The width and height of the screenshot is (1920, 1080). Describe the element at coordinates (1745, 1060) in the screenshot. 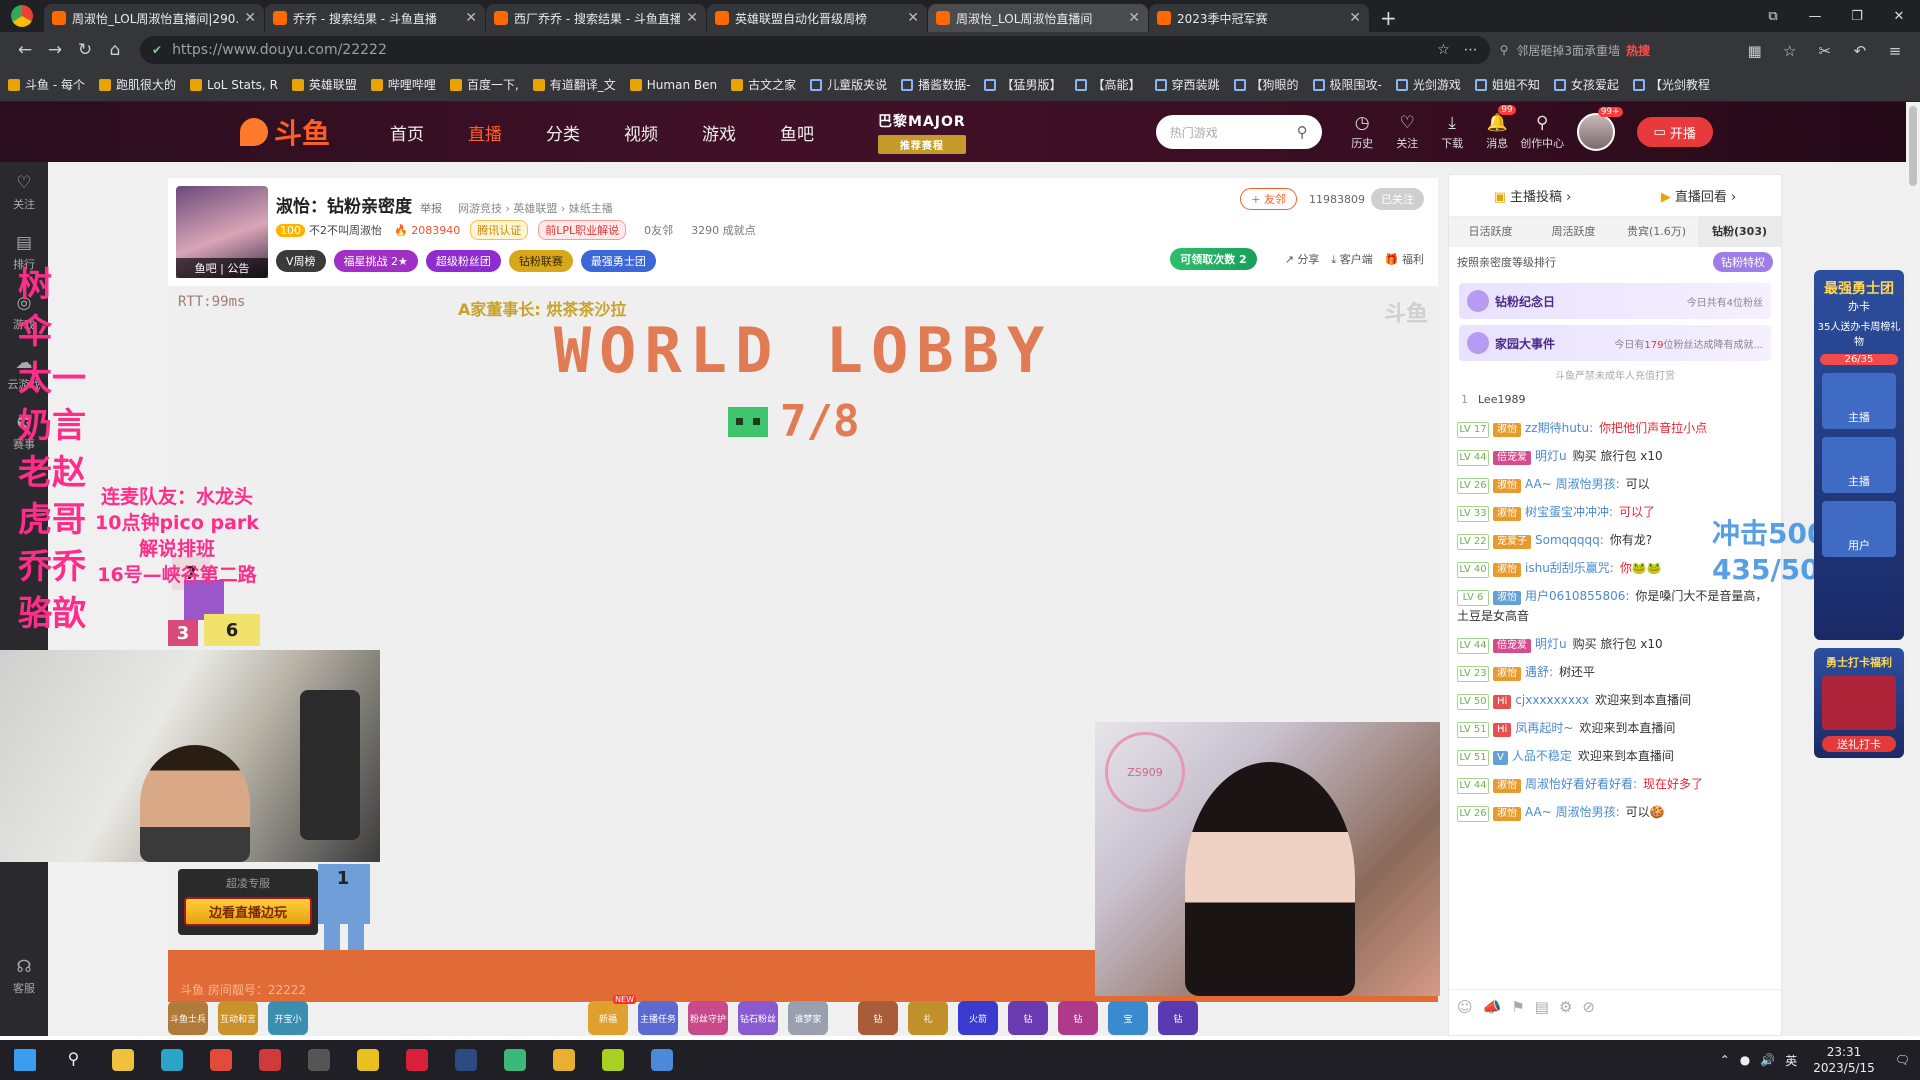

I see `tray-app-icon: ●` at that location.